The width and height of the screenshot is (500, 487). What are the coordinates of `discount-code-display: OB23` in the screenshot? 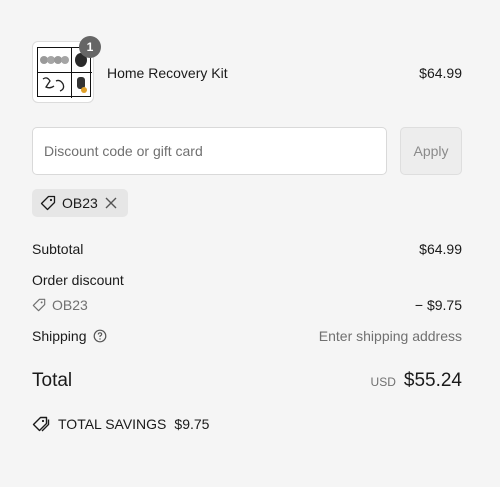 It's located at (60, 305).